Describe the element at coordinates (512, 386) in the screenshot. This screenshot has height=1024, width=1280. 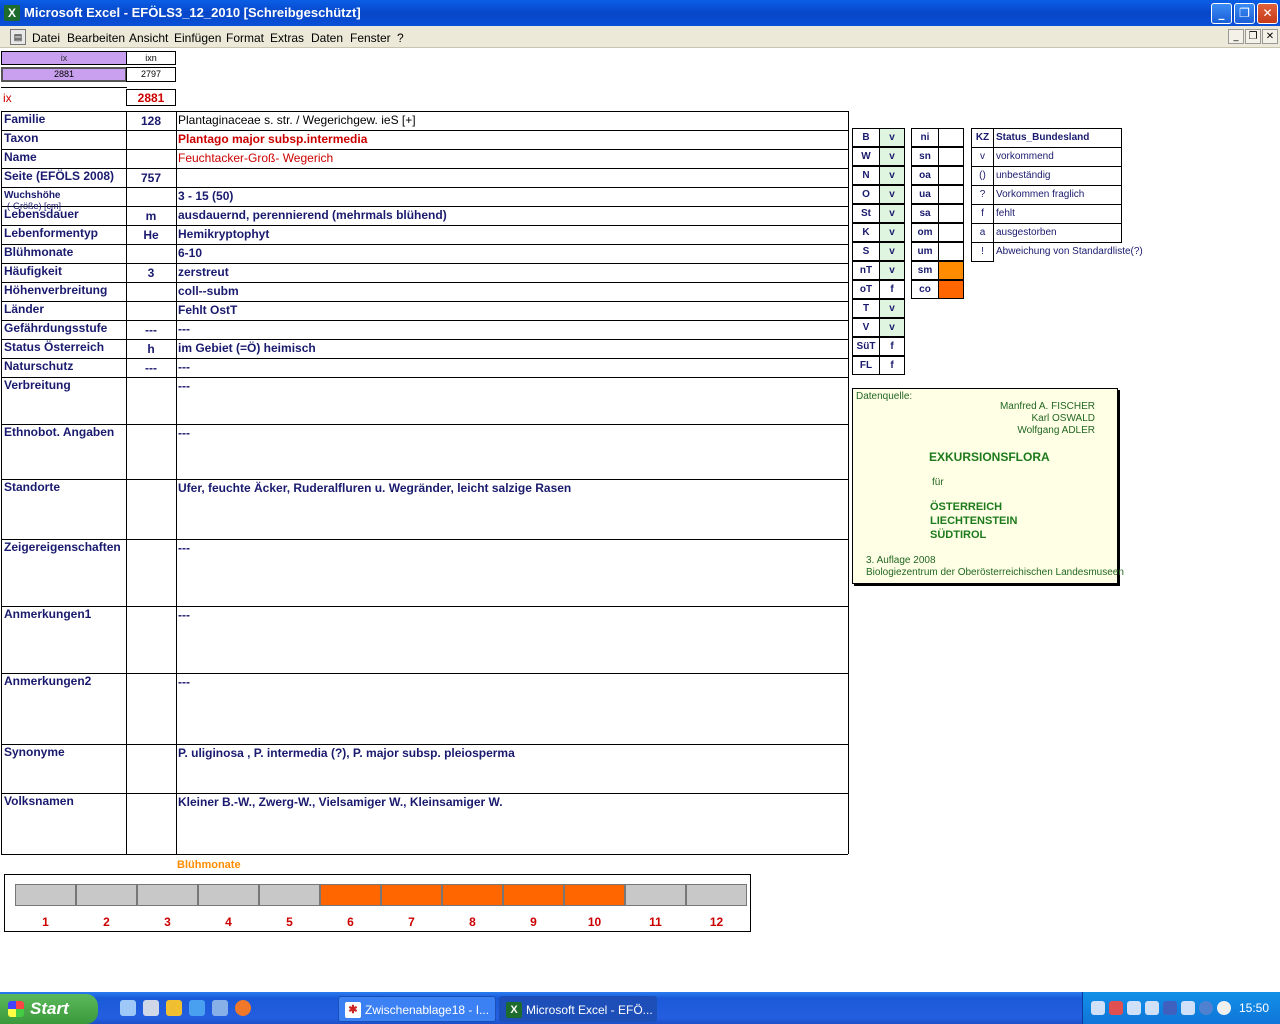
I see `row-value-15: ---` at that location.